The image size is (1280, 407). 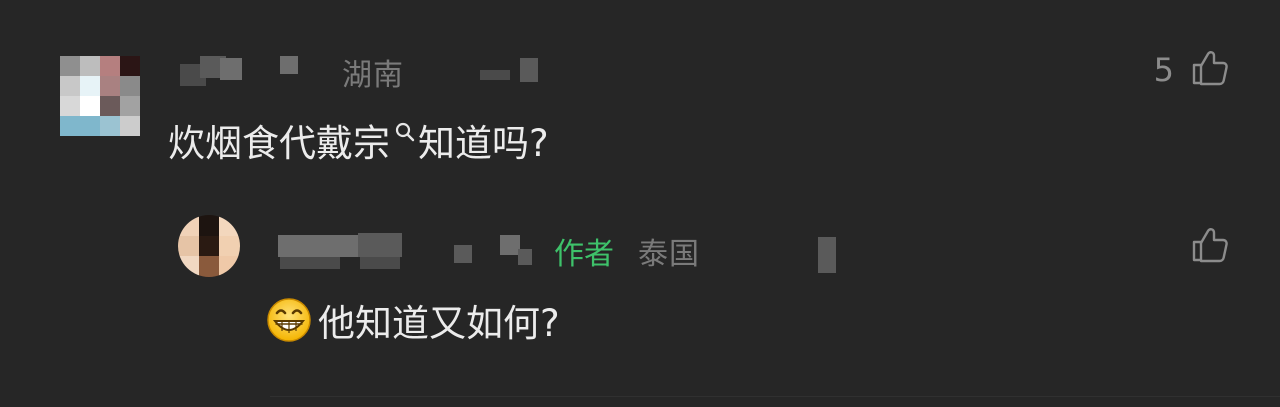 What do you see at coordinates (775, 396) in the screenshot?
I see `divider` at bounding box center [775, 396].